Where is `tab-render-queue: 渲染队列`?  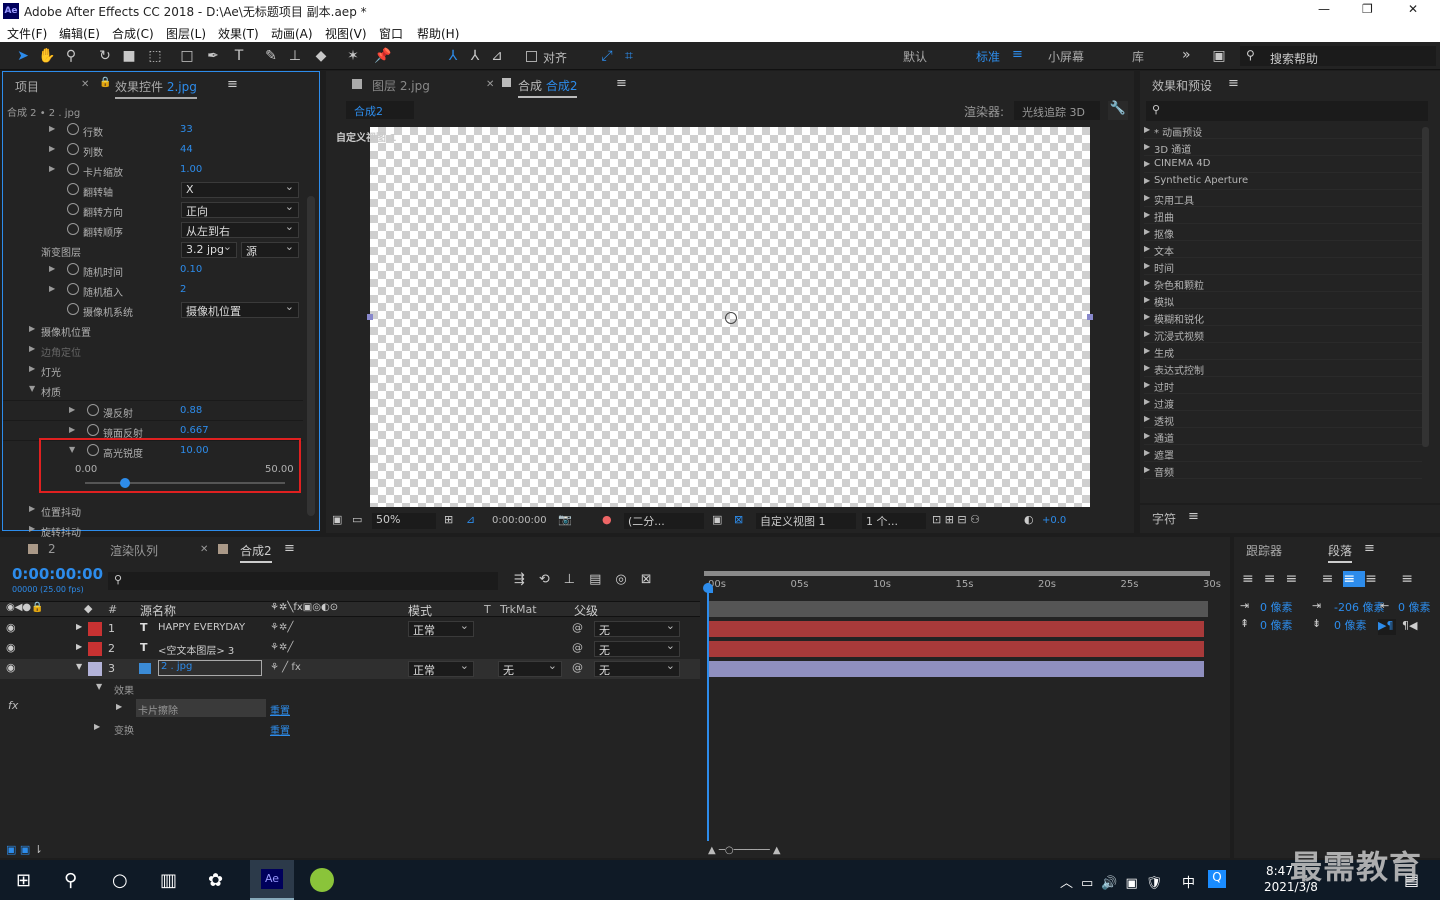
tab-render-queue: 渲染队列 is located at coordinates (134, 550).